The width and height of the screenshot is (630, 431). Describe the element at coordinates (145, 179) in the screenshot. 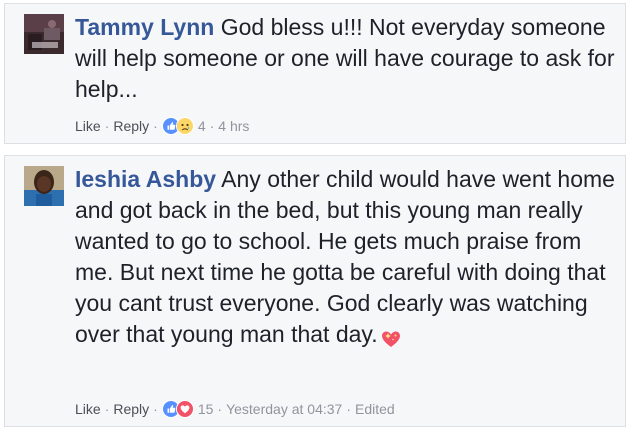

I see `comment-author: Ieshia Ashby` at that location.